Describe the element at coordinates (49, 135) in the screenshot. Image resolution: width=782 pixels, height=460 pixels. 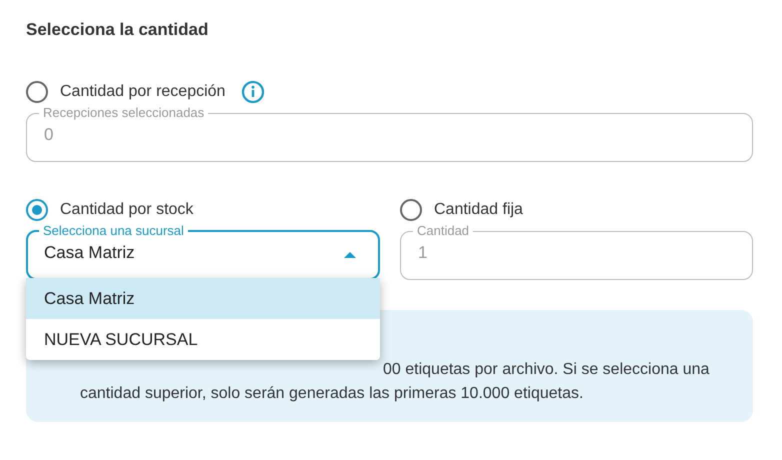
I see `field-value: 0` at that location.